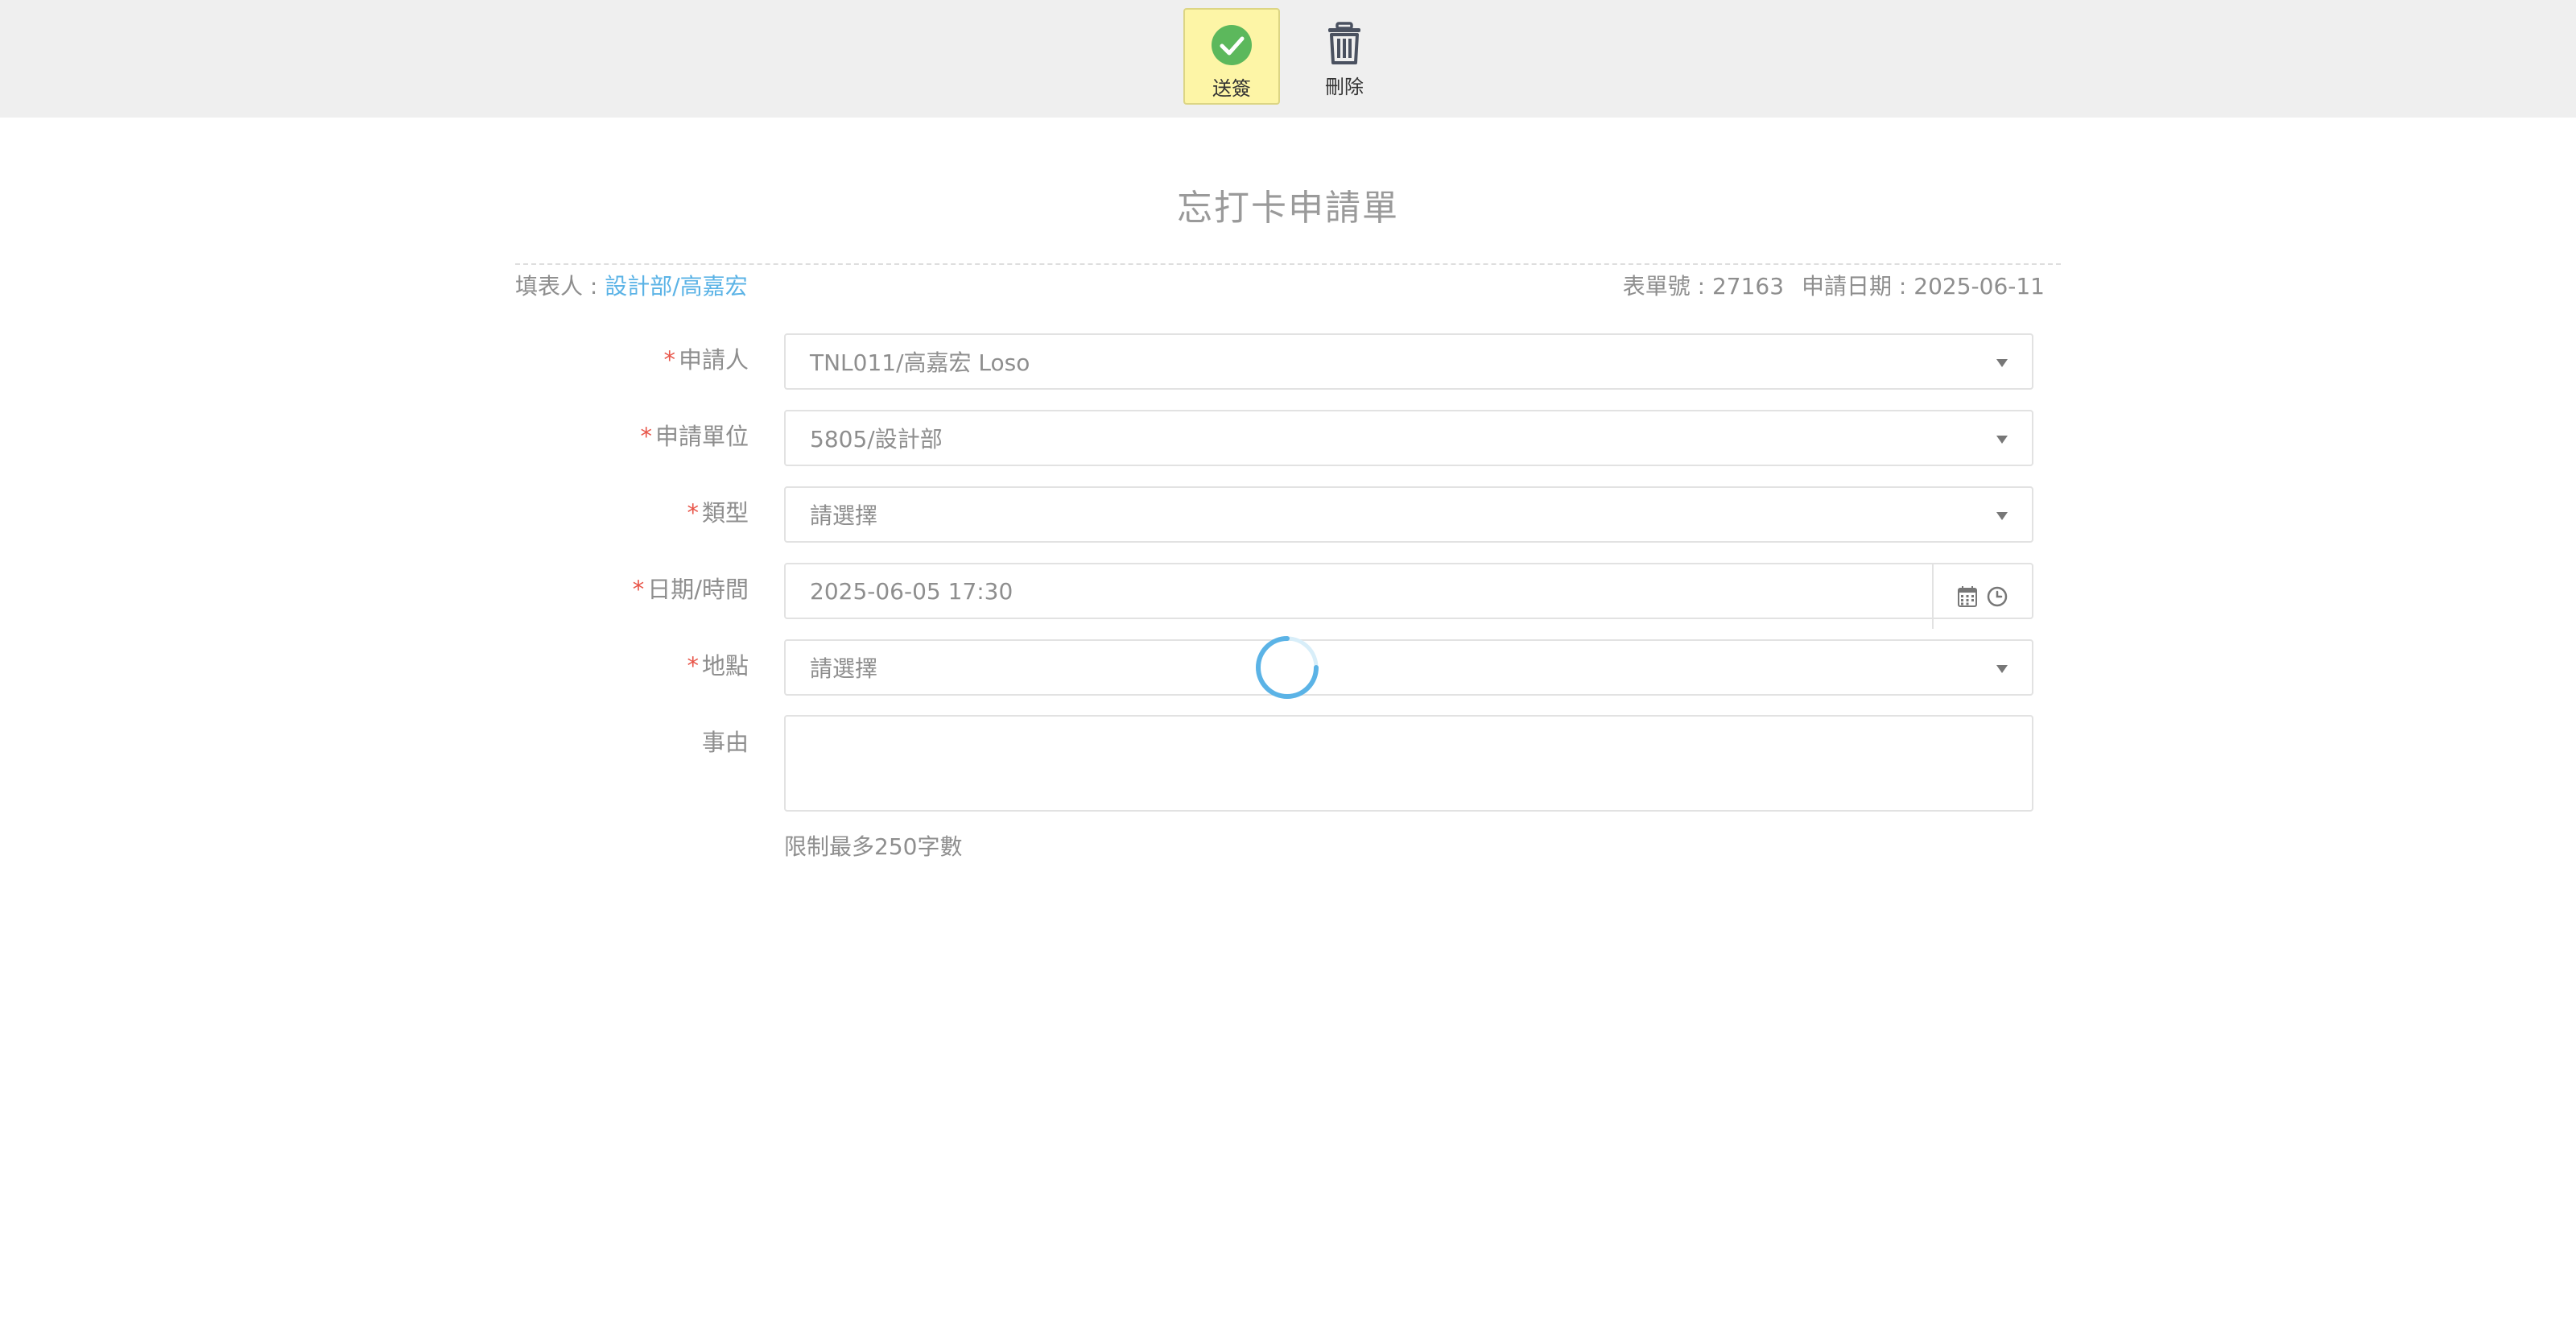 This screenshot has height=1343, width=2576. What do you see at coordinates (1408, 667) in the screenshot?
I see `location-select: 請選擇` at bounding box center [1408, 667].